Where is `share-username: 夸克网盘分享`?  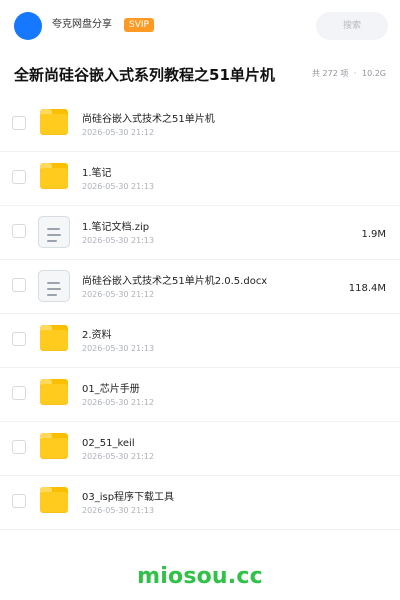 share-username: 夸克网盘分享 is located at coordinates (82, 25).